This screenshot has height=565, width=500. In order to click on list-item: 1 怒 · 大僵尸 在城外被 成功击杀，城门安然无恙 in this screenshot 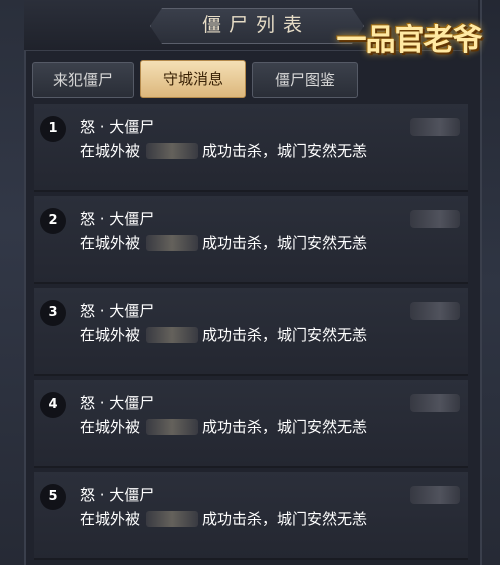, I will do `click(251, 148)`.